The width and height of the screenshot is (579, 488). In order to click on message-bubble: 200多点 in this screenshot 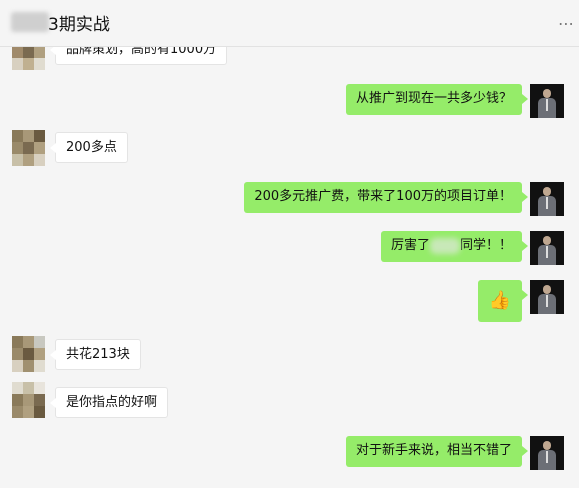, I will do `click(89, 147)`.